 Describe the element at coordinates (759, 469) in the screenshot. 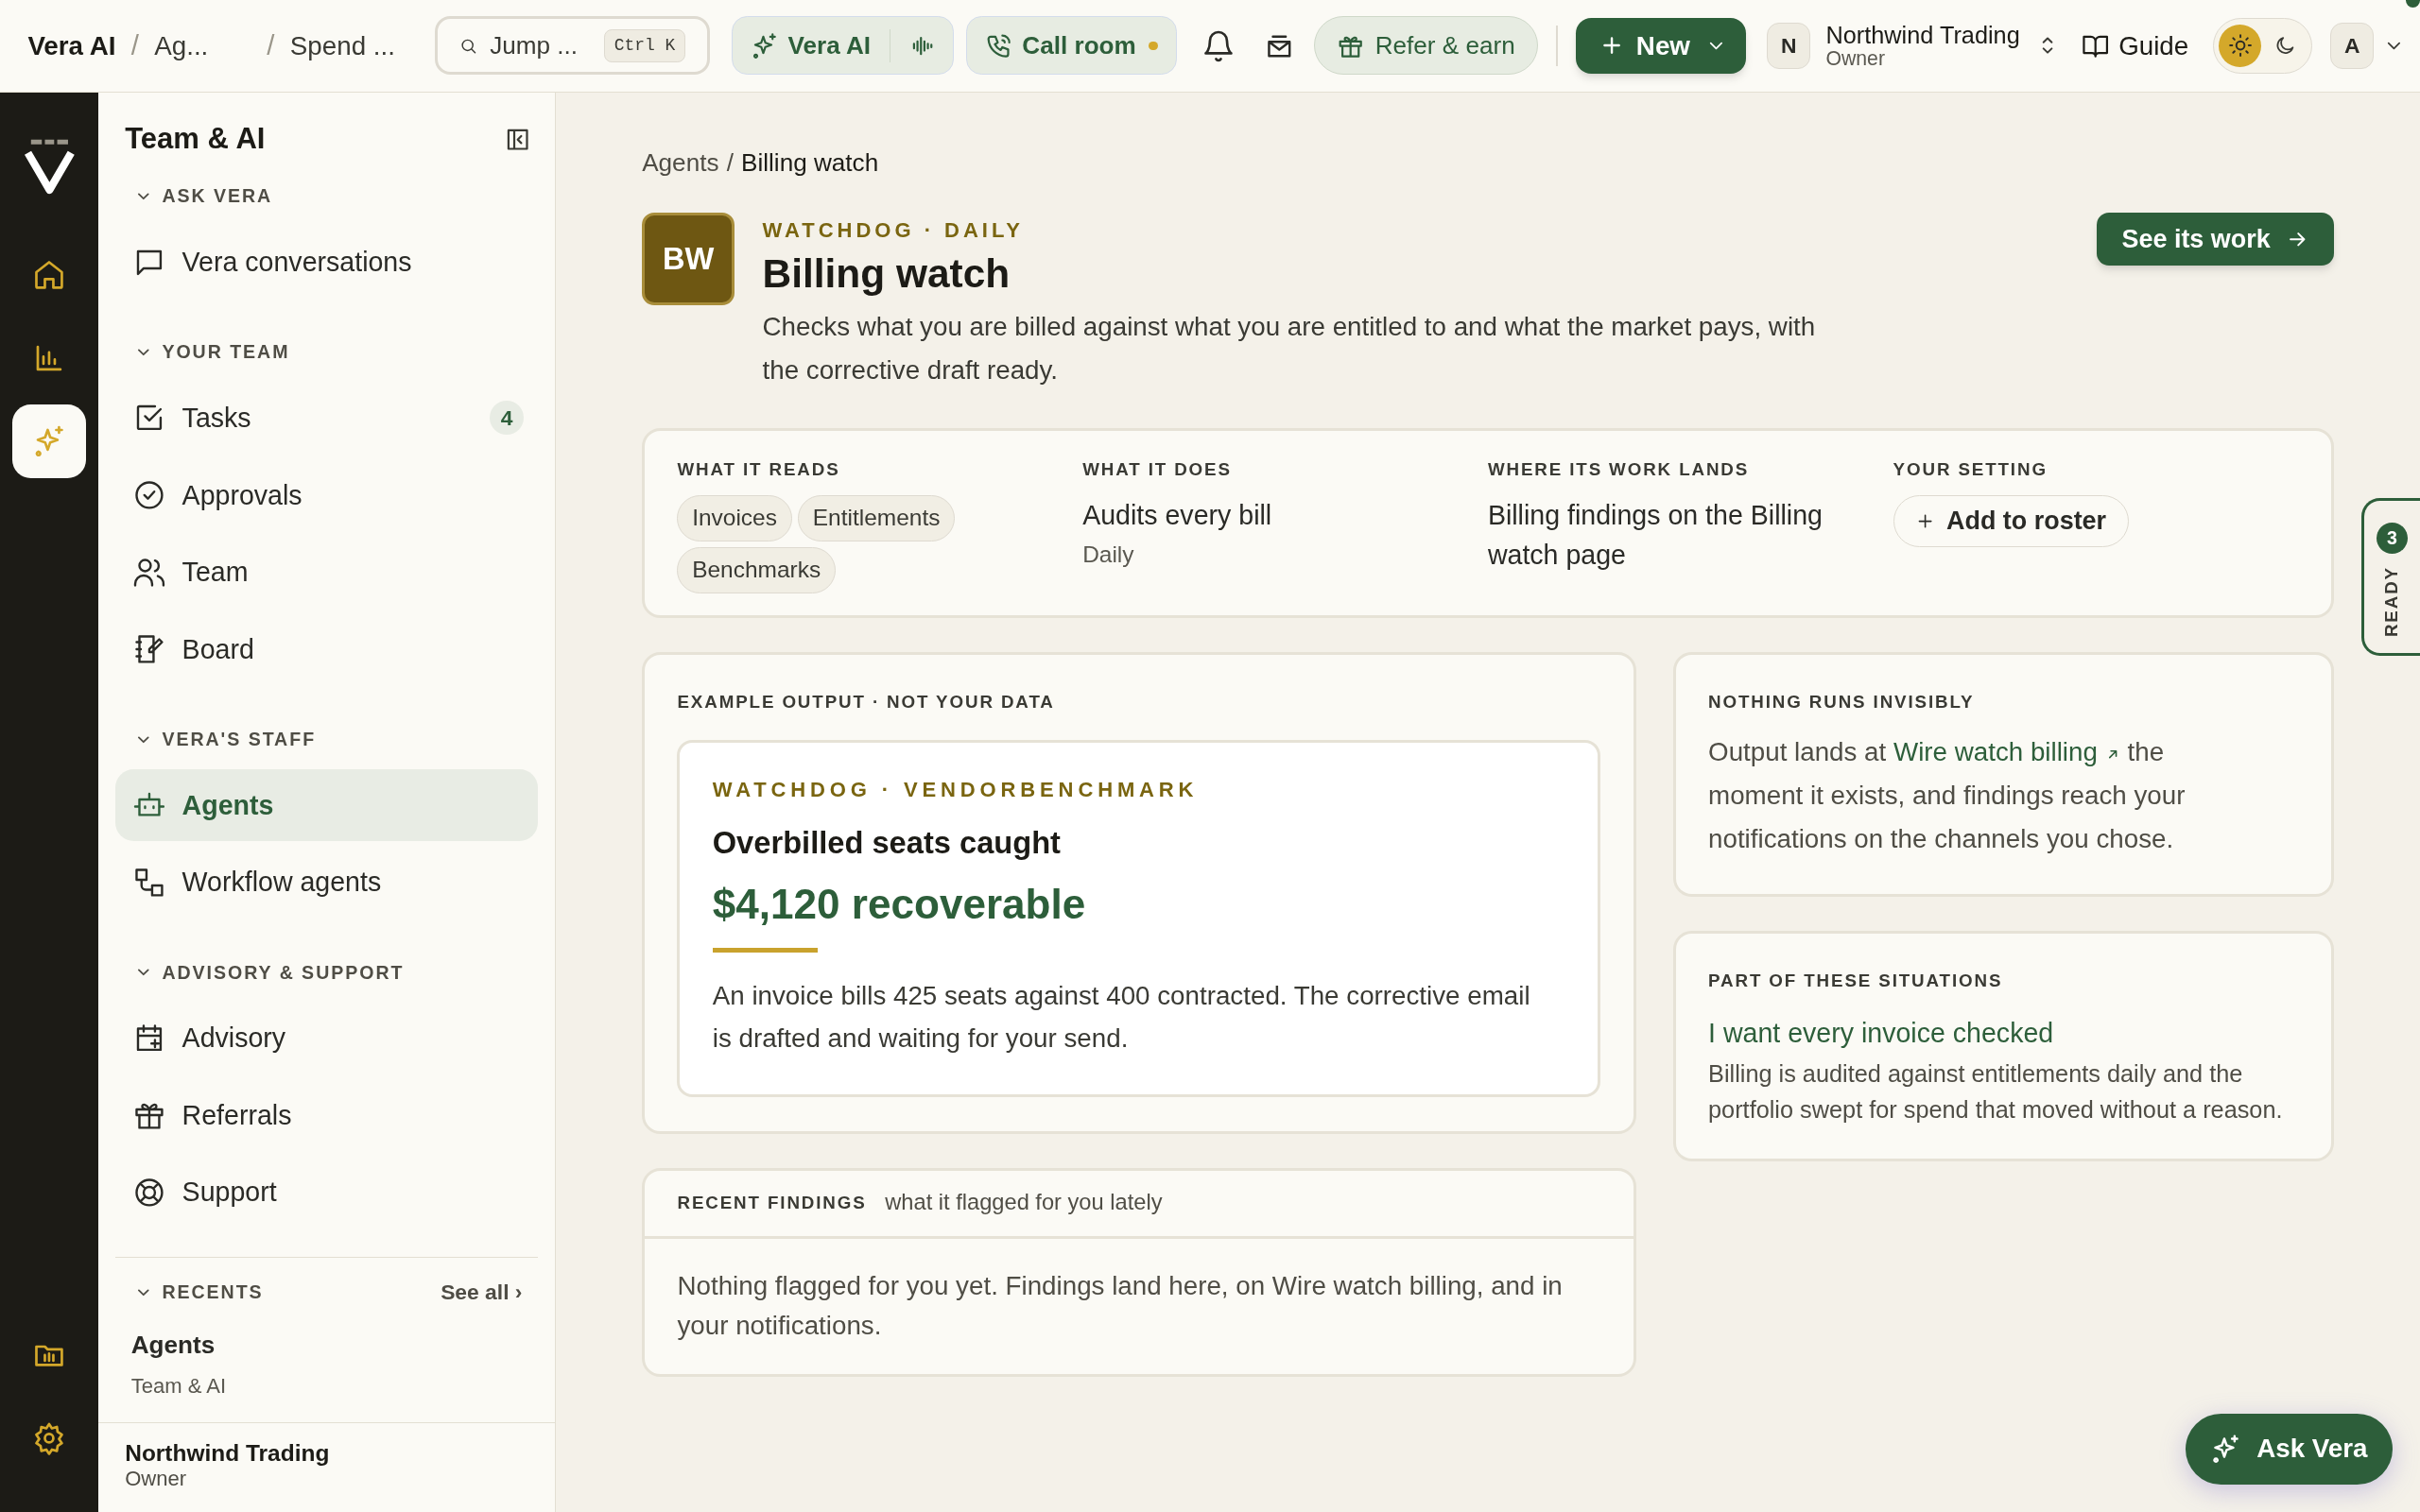

I see `fact-heading: WHAT IT READS` at that location.